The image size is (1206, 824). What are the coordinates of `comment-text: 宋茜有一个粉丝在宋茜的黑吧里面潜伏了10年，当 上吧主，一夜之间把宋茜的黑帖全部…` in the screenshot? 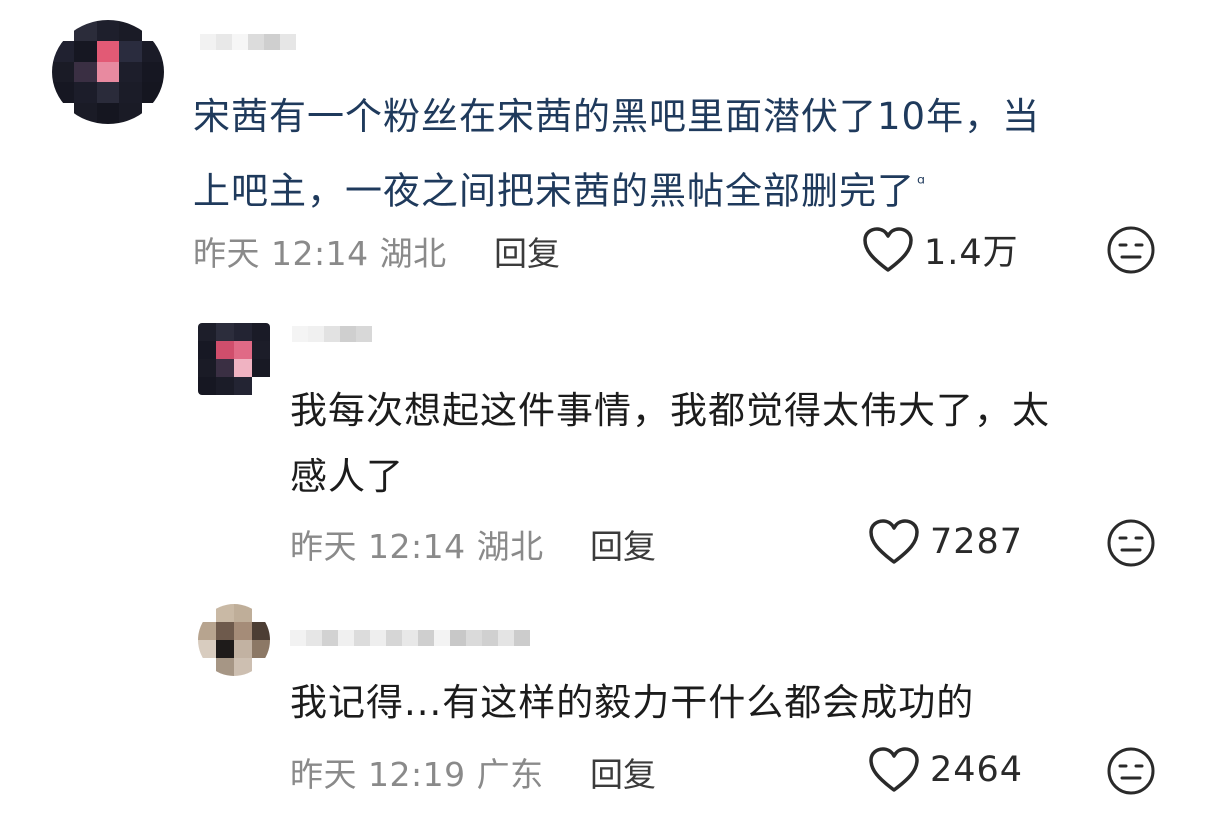 It's located at (616, 154).